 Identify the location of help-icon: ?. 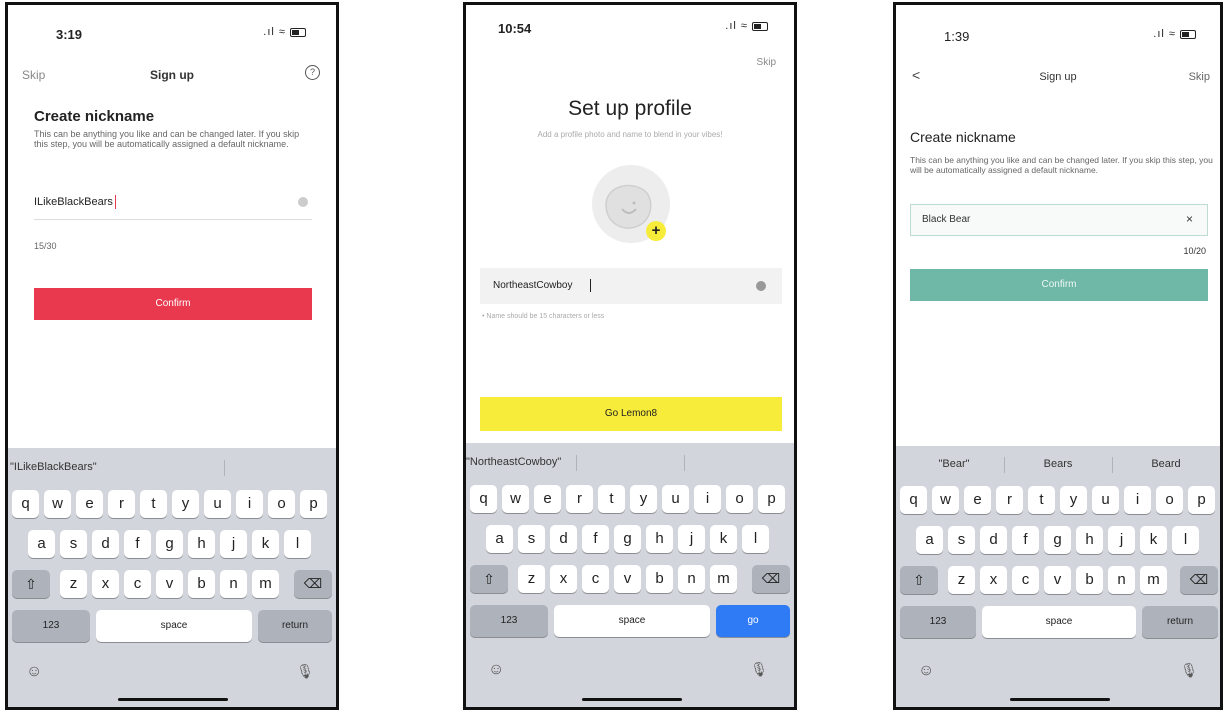
(312, 72).